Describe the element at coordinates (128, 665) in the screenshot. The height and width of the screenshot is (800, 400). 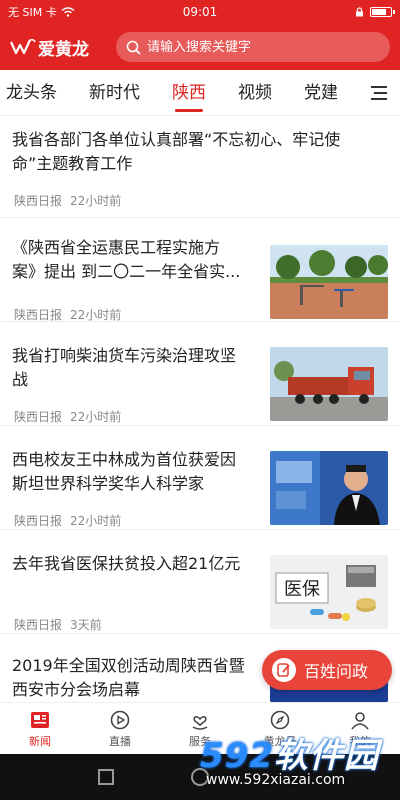
I see `news-title-line: 2019年全国双创活动周陕西省暨` at that location.